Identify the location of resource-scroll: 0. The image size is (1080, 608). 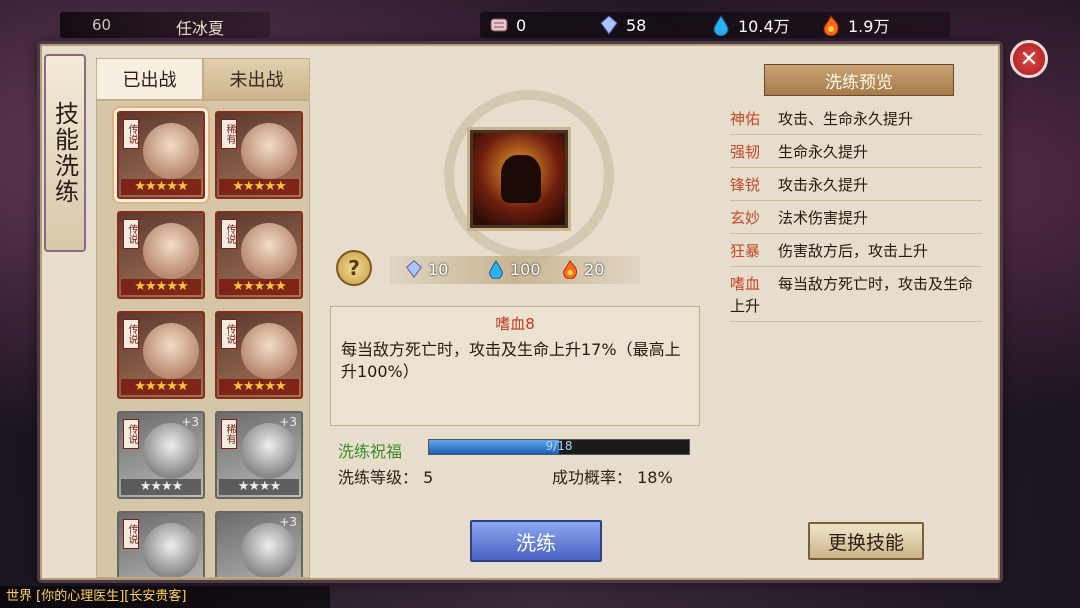
(507, 25).